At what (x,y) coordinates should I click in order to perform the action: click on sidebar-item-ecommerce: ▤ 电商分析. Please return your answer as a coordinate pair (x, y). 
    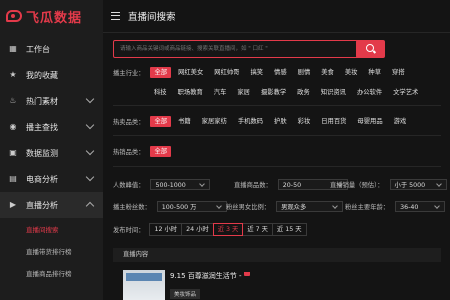
    Looking at the image, I should click on (51, 179).